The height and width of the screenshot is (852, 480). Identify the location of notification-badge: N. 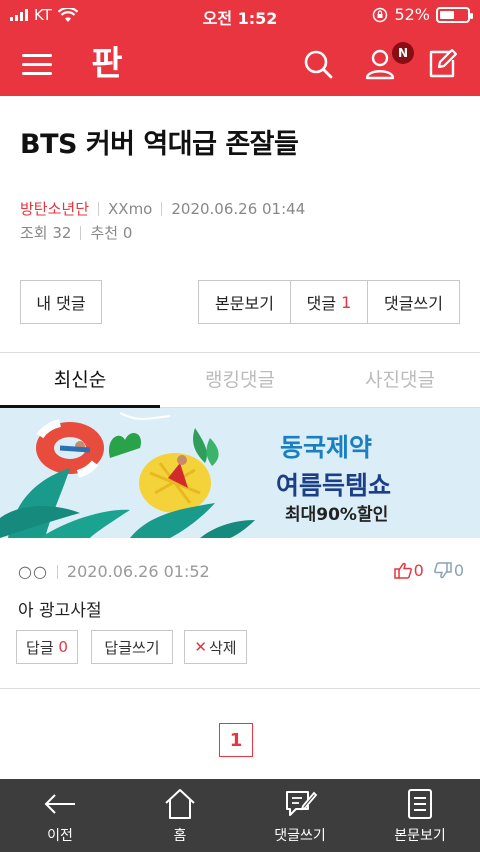
(403, 53).